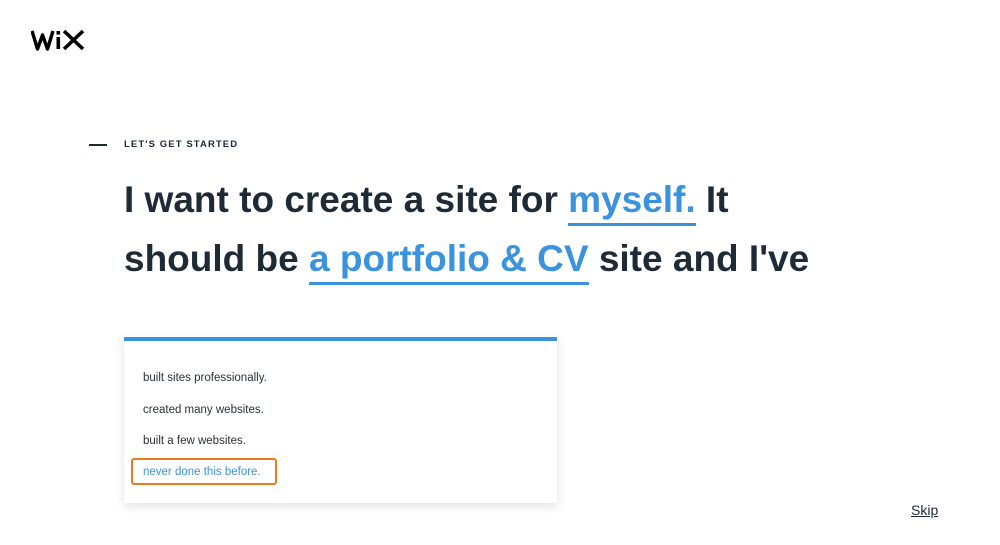  I want to click on eyebrow: LET'S GET STARTED, so click(163, 144).